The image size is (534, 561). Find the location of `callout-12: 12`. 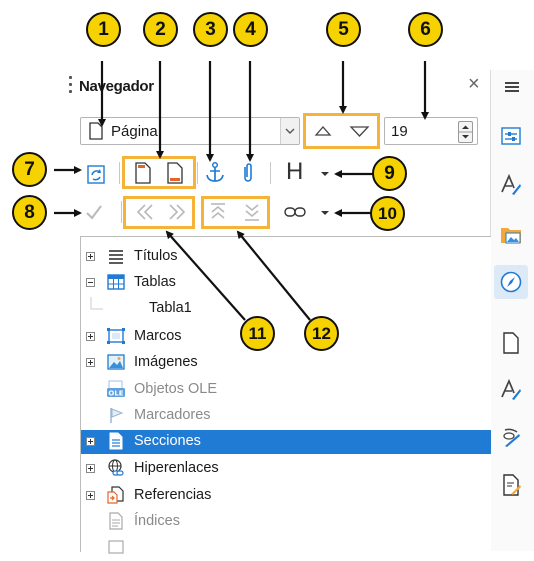

callout-12: 12 is located at coordinates (321, 333).